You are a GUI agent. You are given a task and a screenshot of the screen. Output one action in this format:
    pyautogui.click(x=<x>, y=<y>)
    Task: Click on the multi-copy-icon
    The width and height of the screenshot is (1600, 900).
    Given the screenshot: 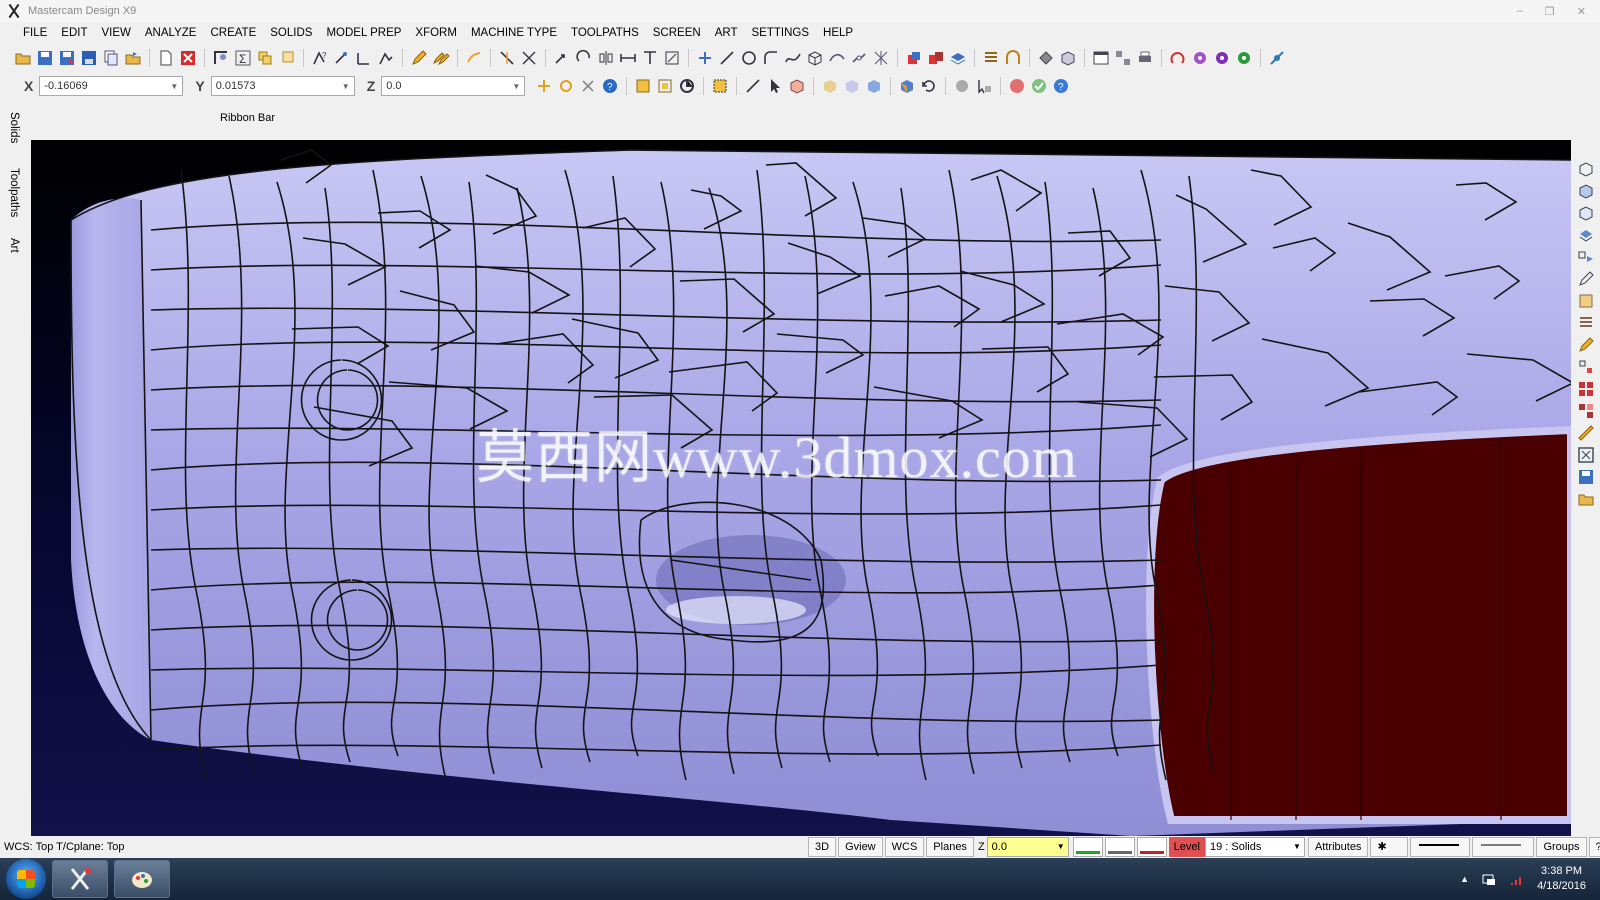 What is the action you would take?
    pyautogui.click(x=265, y=58)
    